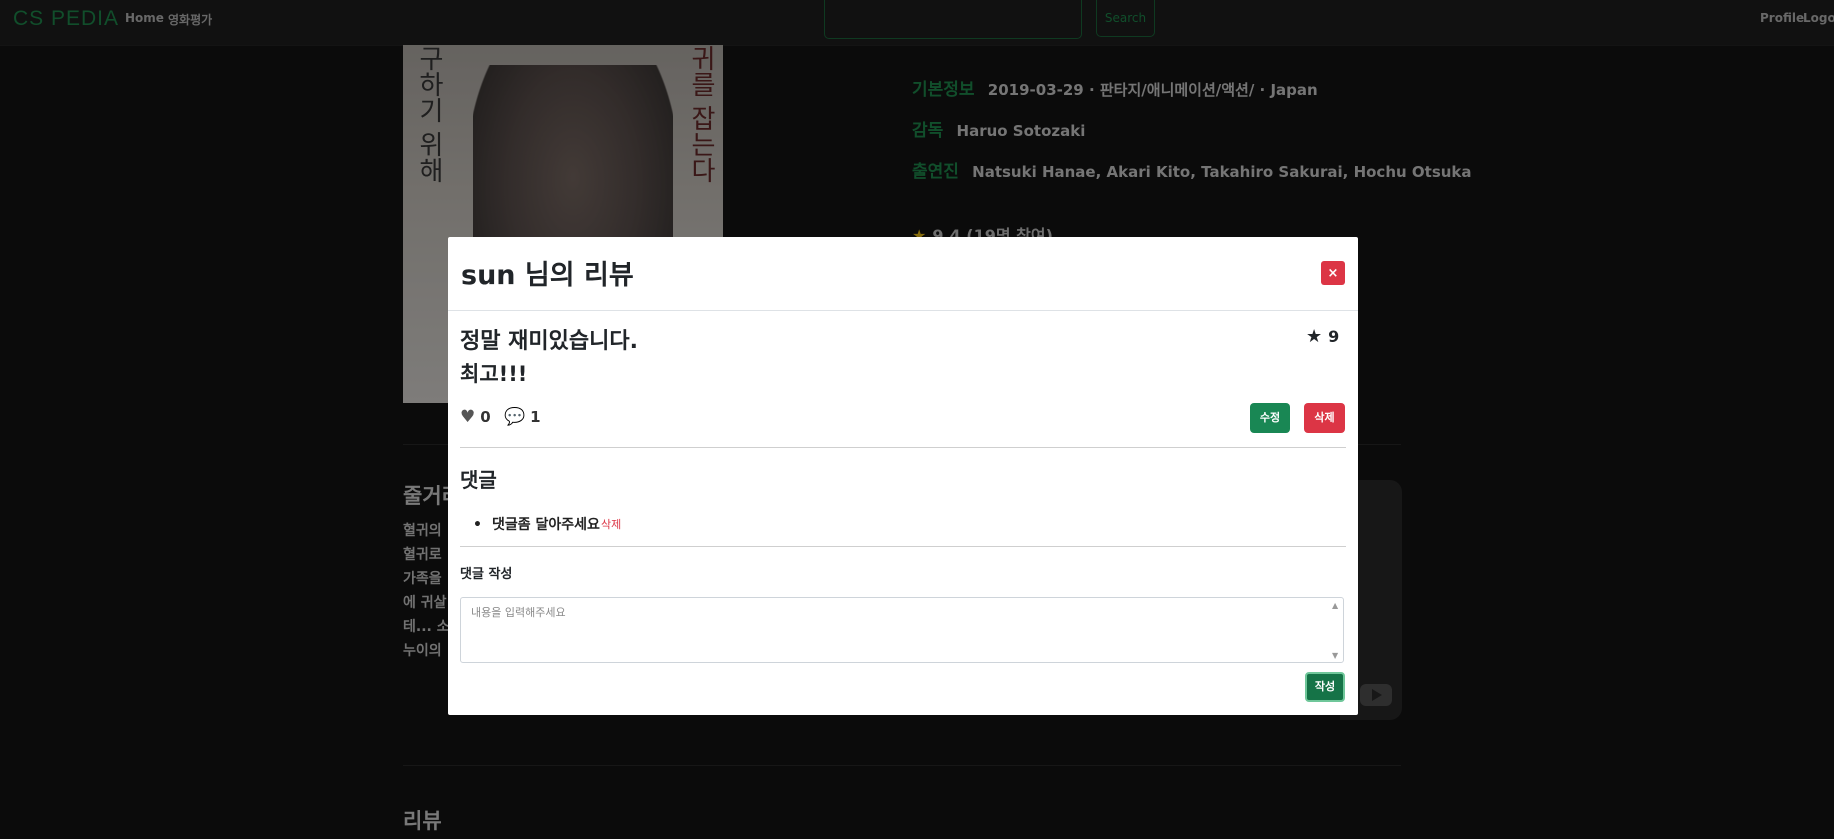 This screenshot has width=1834, height=839. I want to click on submit-comment-button: 작성, so click(1325, 687).